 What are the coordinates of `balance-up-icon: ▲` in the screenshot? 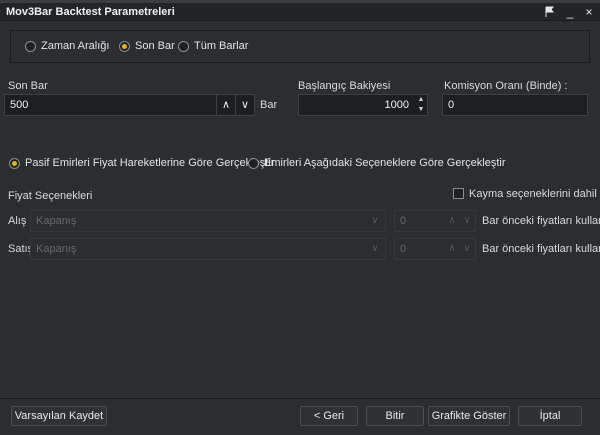 It's located at (421, 100).